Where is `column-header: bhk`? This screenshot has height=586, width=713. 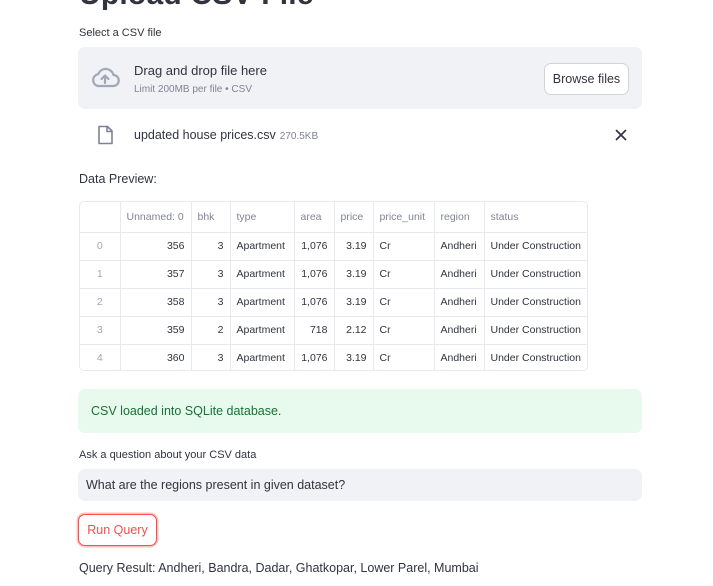 column-header: bhk is located at coordinates (211, 217).